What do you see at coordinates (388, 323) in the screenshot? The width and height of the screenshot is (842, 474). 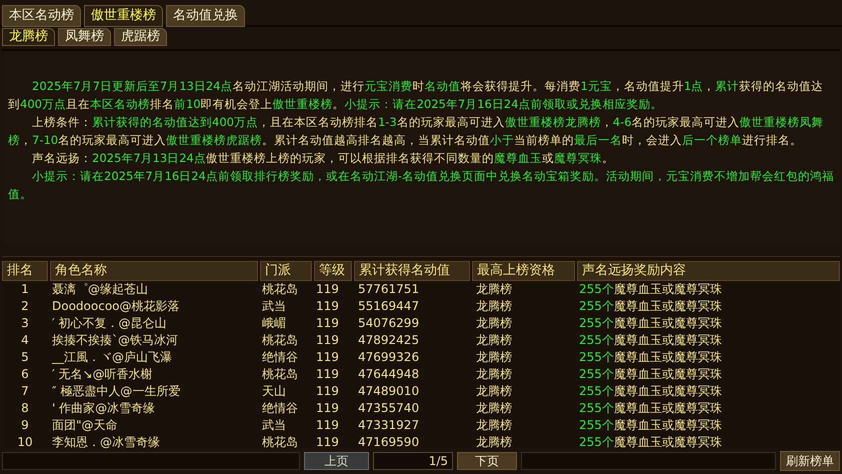 I see `table-cell-text: 54076299` at bounding box center [388, 323].